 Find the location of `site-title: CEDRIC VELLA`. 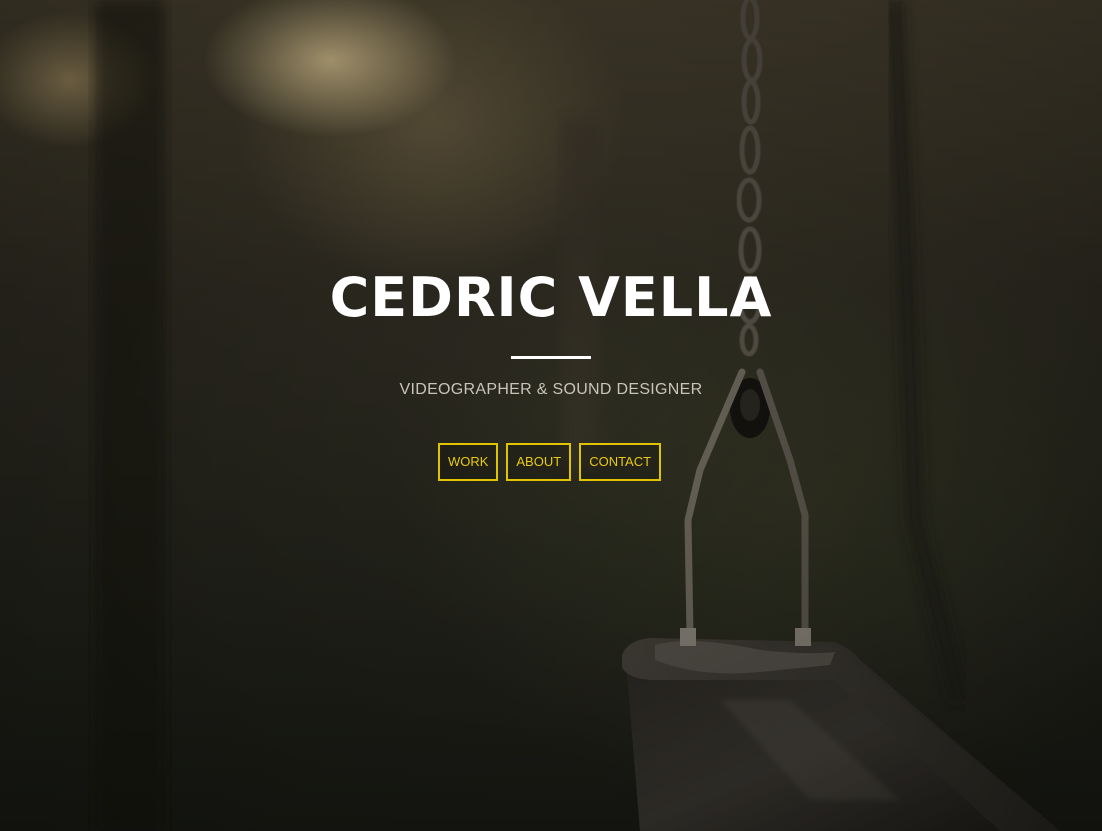

site-title: CEDRIC VELLA is located at coordinates (551, 297).